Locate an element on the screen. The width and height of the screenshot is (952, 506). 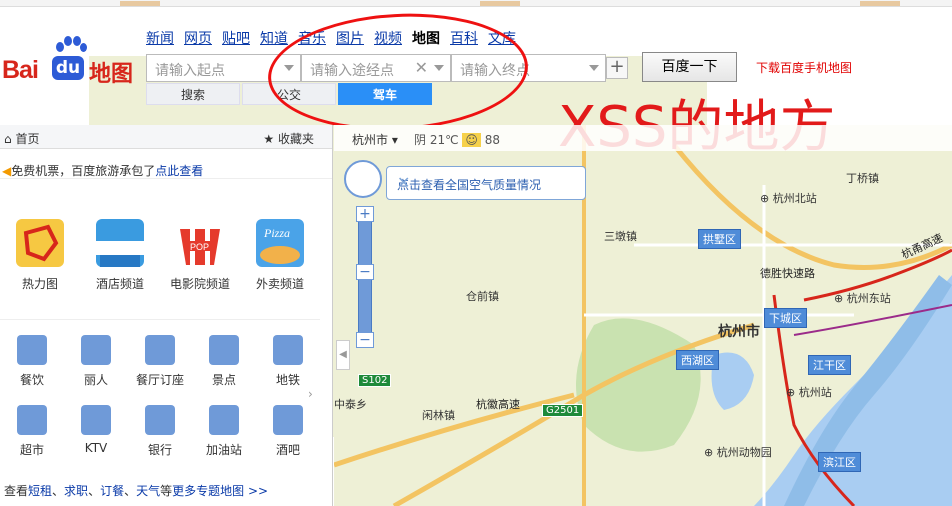
link-weather: 天气 is located at coordinates (148, 491).